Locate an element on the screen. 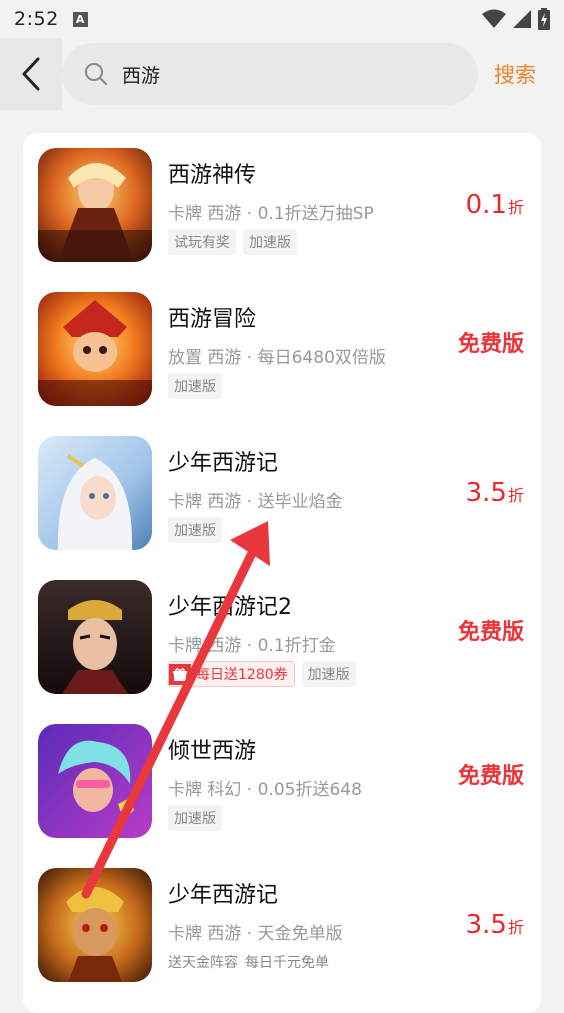  game-tags: 每日送1280券 加速版 is located at coordinates (262, 674).